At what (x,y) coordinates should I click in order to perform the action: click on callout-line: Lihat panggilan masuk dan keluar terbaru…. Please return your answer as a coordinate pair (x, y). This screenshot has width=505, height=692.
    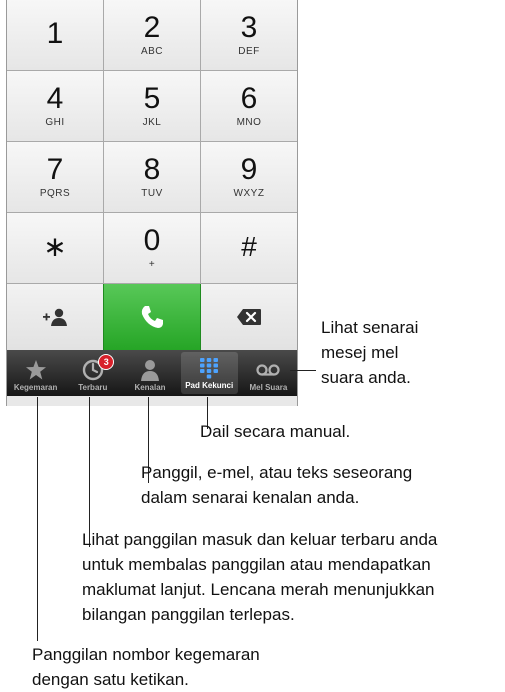
    Looking at the image, I should click on (260, 539).